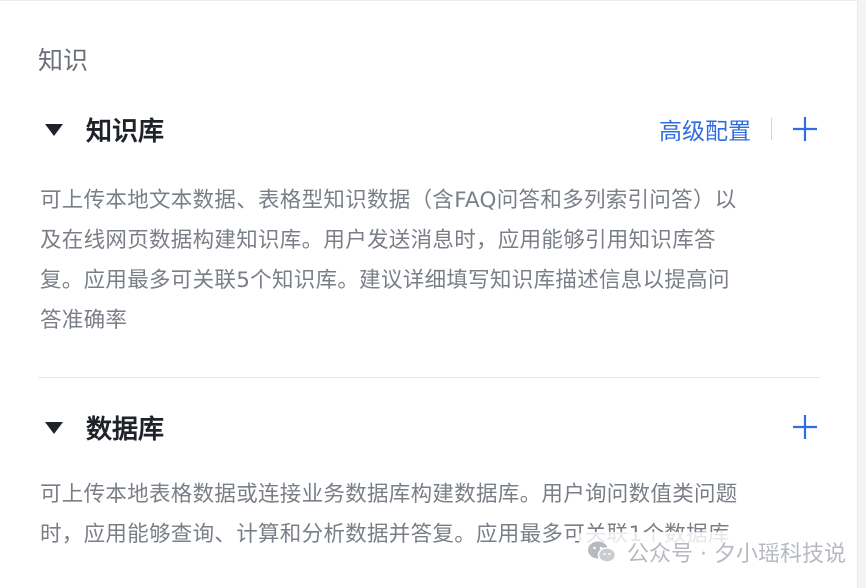  I want to click on watermark-text: 公众号 · 夕小瑶科技说, so click(736, 554).